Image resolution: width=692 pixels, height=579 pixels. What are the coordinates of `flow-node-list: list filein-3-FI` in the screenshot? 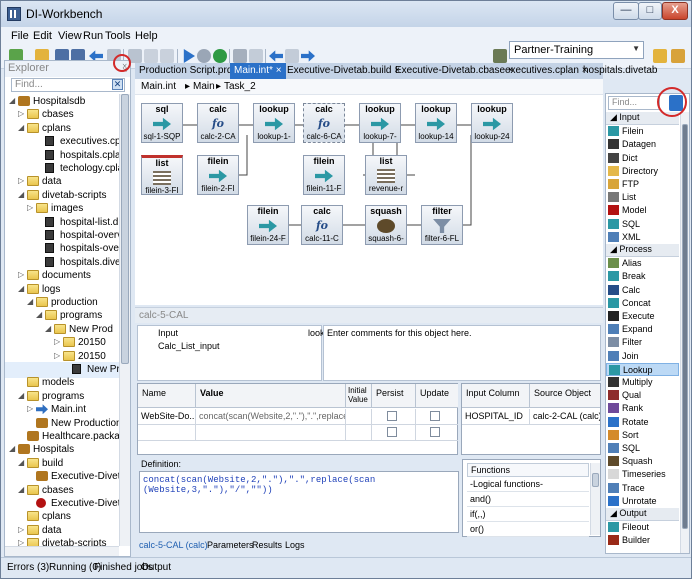 It's located at (162, 175).